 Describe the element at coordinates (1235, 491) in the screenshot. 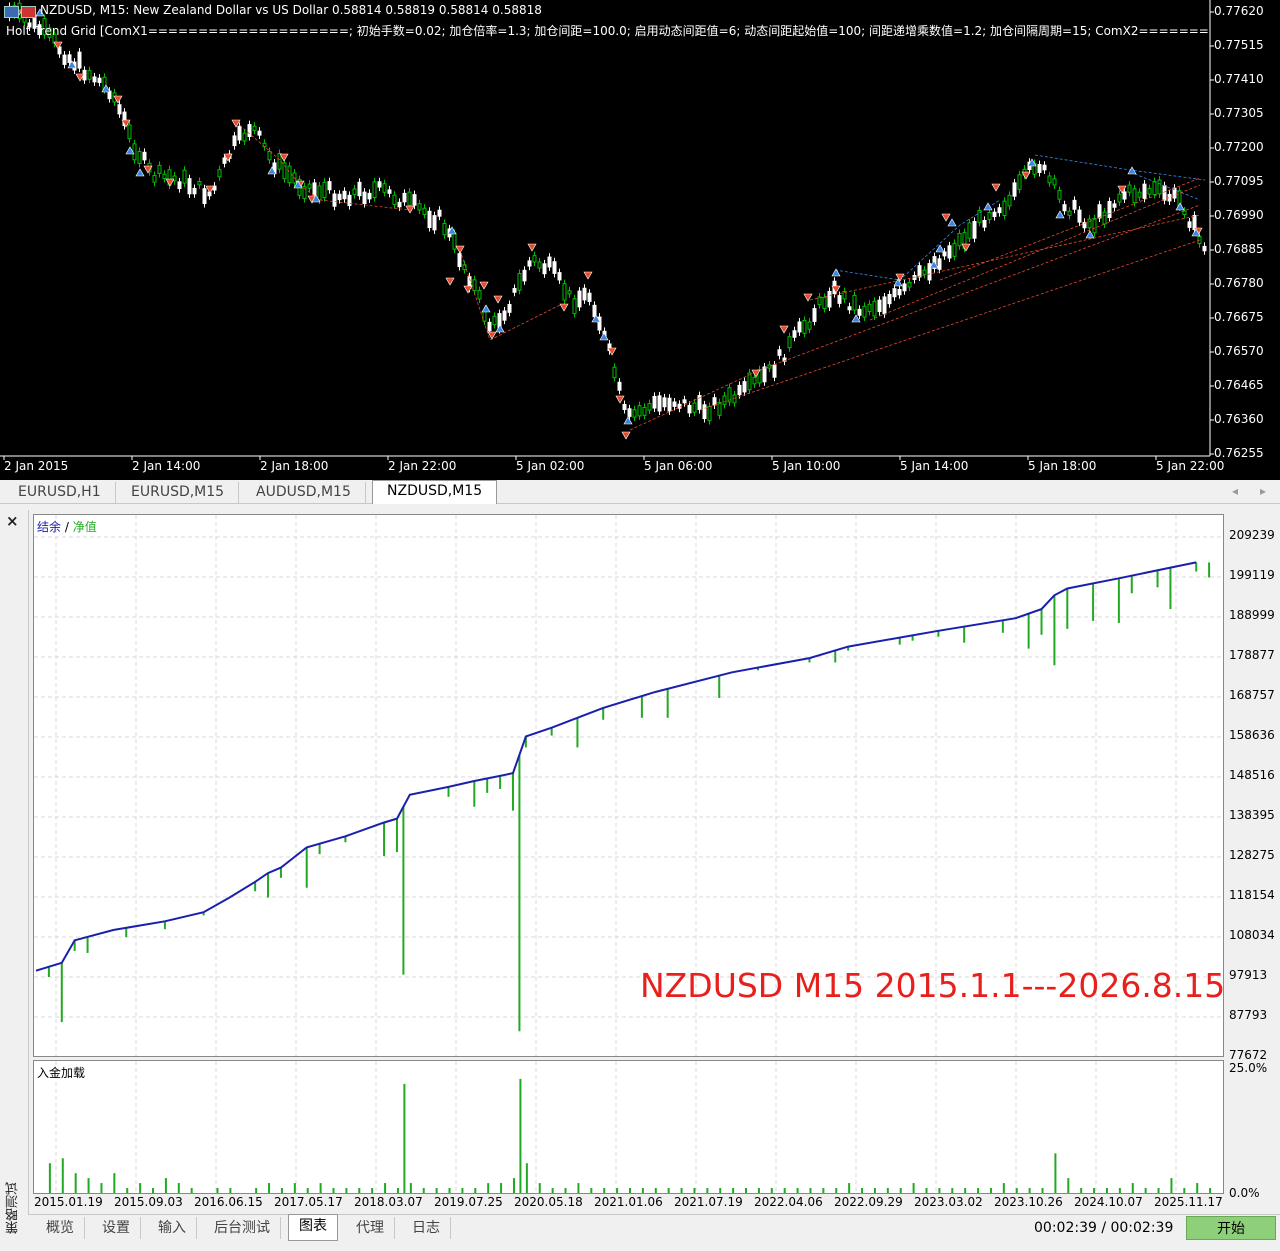

I see `tab-scroll-left: ◂` at that location.